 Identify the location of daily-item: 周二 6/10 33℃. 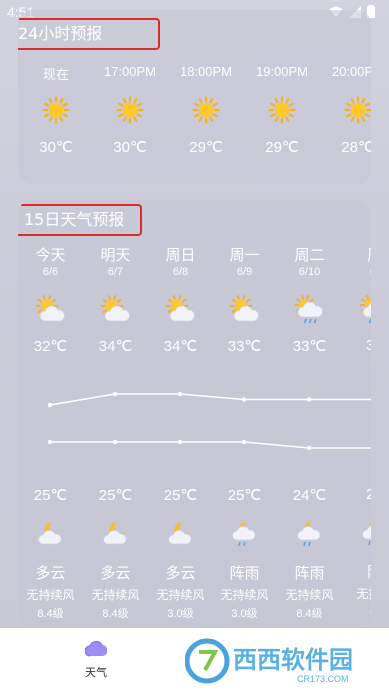
(309, 299).